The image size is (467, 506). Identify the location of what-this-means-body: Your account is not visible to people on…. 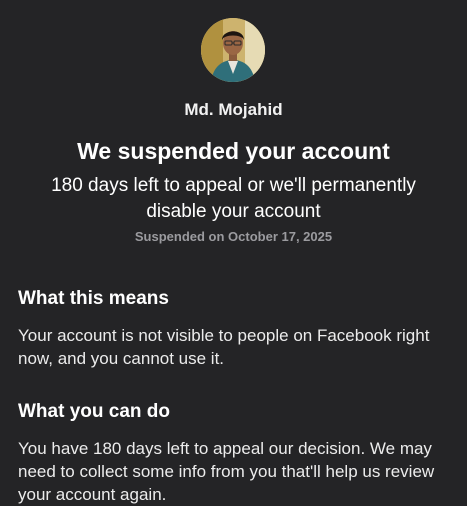
(224, 347).